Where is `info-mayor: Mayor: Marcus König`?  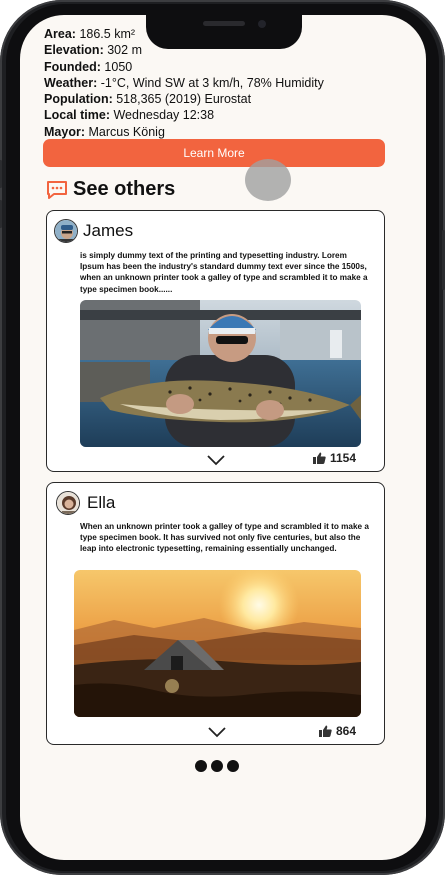 info-mayor: Mayor: Marcus König is located at coordinates (104, 131).